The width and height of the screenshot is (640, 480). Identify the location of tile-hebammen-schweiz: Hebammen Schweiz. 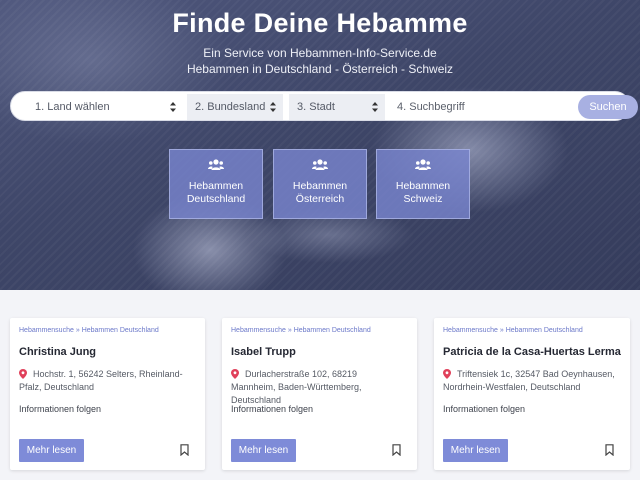
(423, 184).